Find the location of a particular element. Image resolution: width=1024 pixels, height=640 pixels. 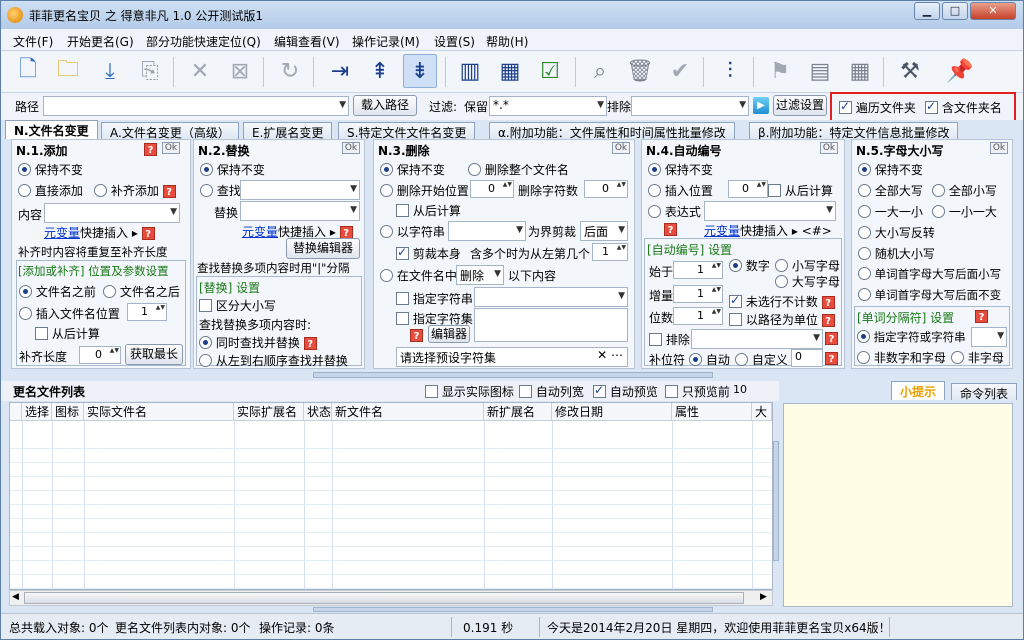

by-path-checkbox: 以路径为单位 ? is located at coordinates (782, 319).